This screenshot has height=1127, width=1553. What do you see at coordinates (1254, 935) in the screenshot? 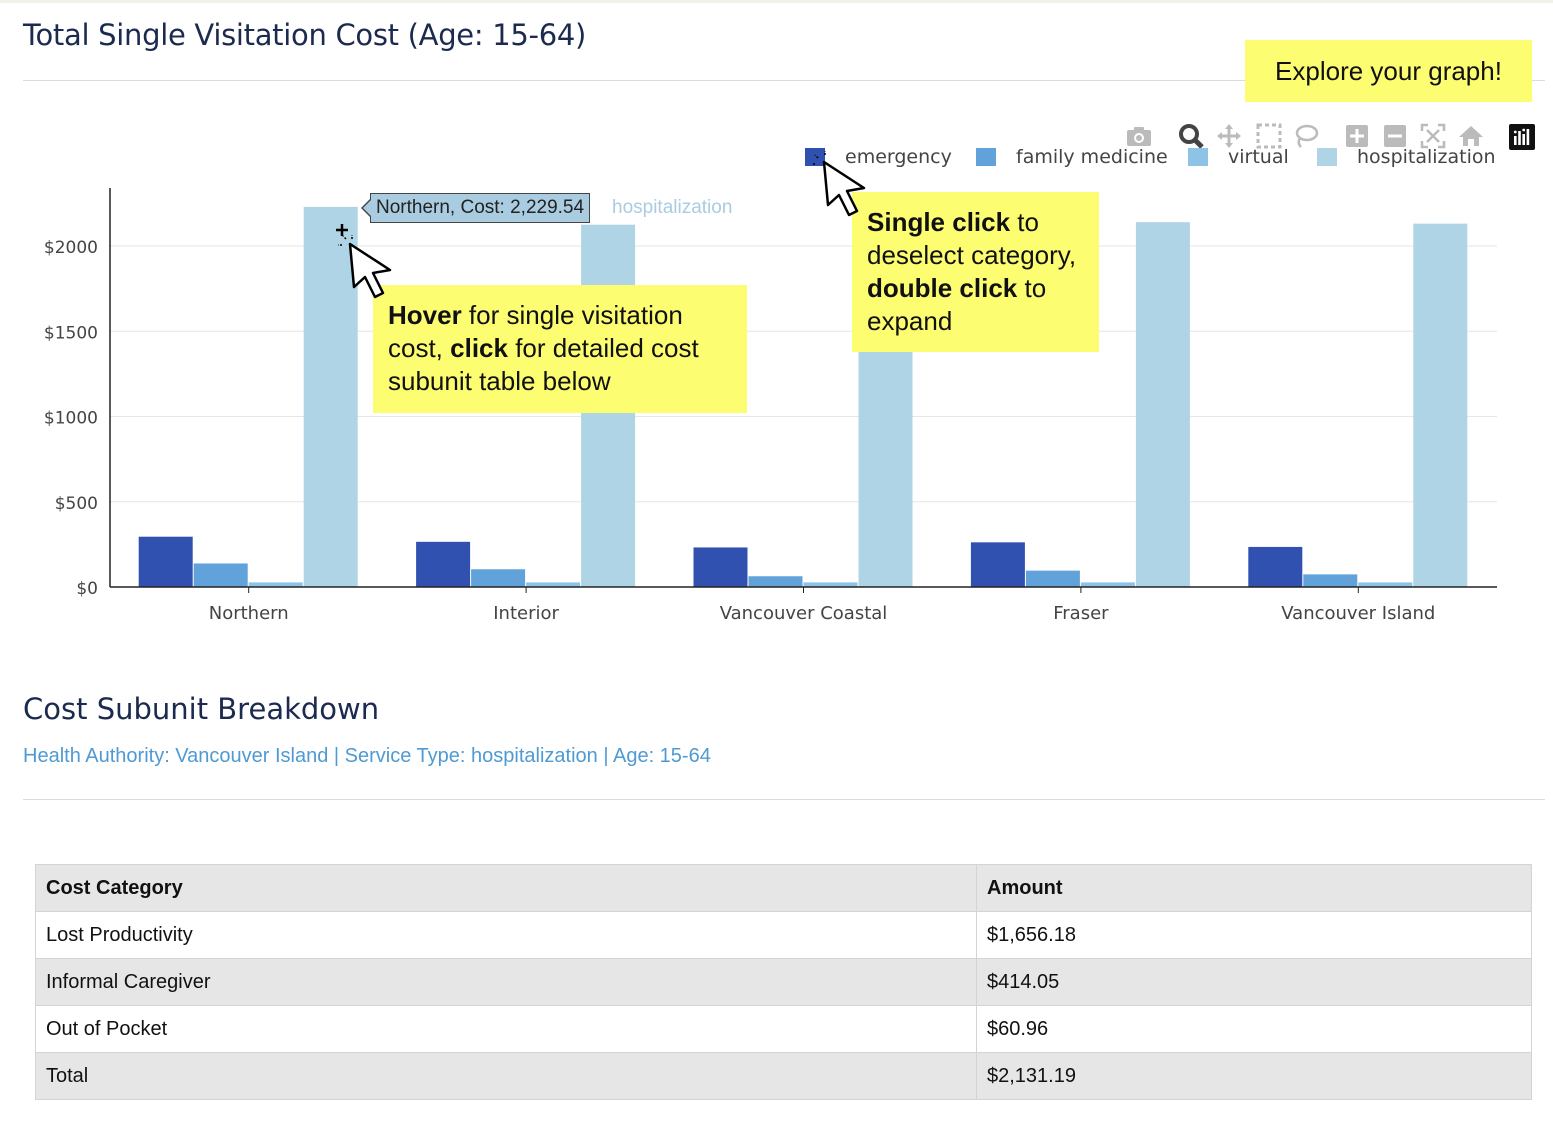
I see `amount-cell: $1,656.18` at bounding box center [1254, 935].